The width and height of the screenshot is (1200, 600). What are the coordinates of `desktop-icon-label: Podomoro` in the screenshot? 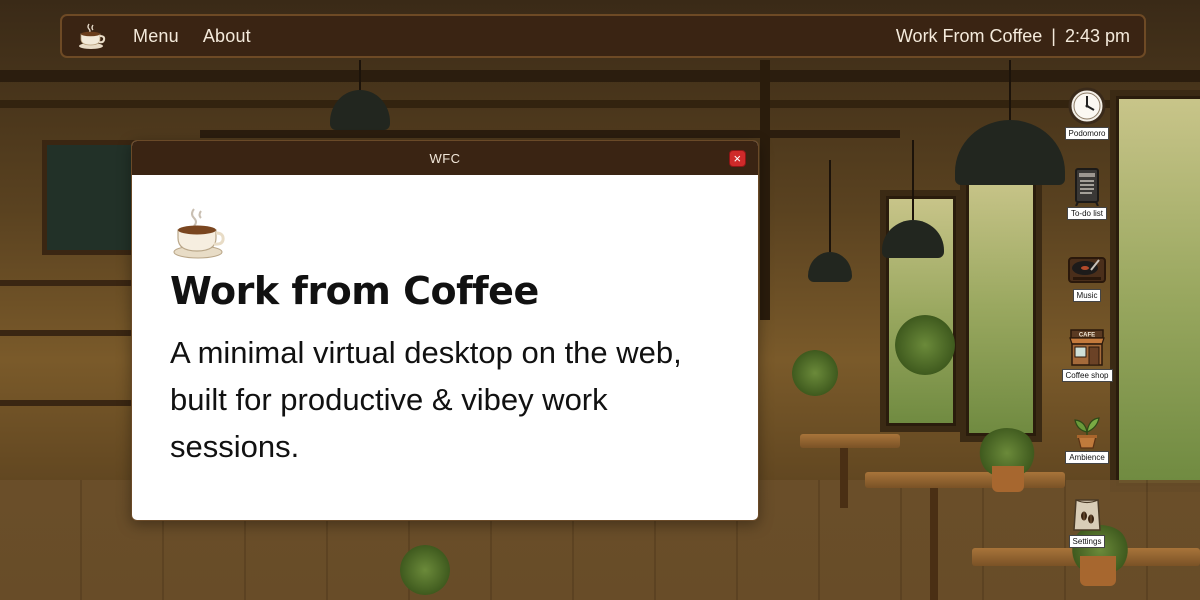 It's located at (1087, 133).